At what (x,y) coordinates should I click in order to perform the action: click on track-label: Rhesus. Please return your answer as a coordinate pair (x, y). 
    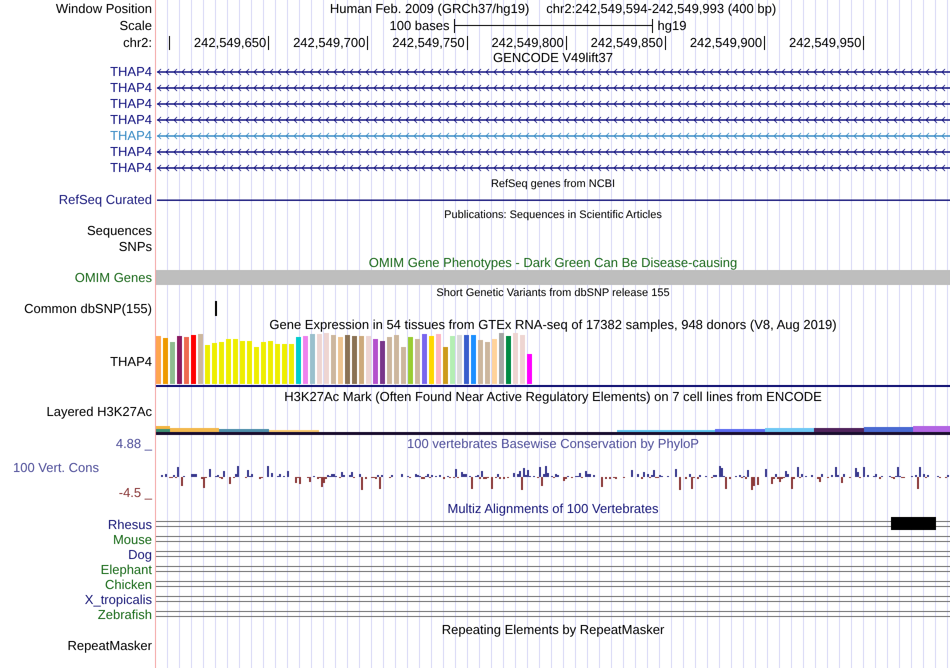
    Looking at the image, I should click on (130, 525).